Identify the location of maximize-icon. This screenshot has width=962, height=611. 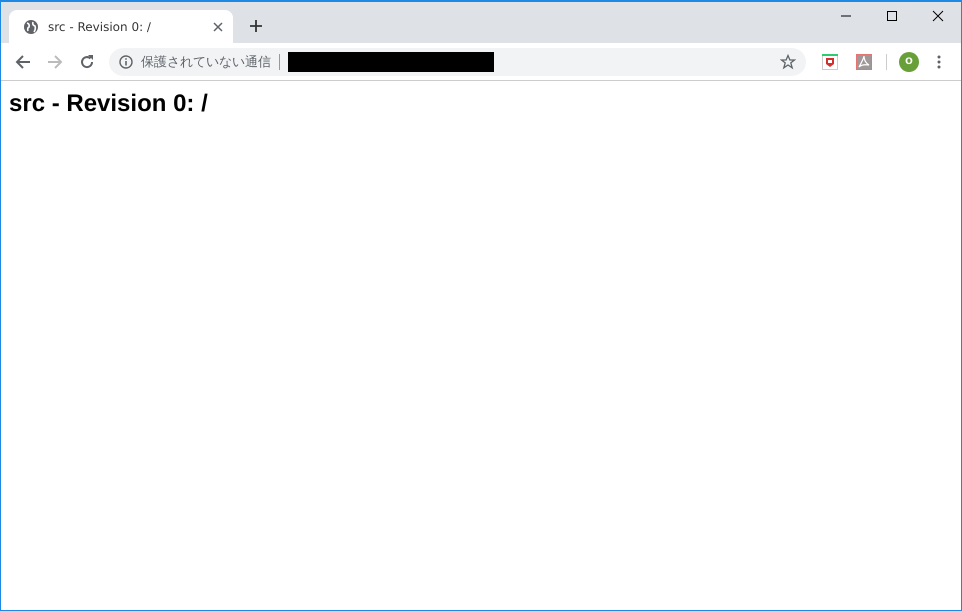
(892, 16).